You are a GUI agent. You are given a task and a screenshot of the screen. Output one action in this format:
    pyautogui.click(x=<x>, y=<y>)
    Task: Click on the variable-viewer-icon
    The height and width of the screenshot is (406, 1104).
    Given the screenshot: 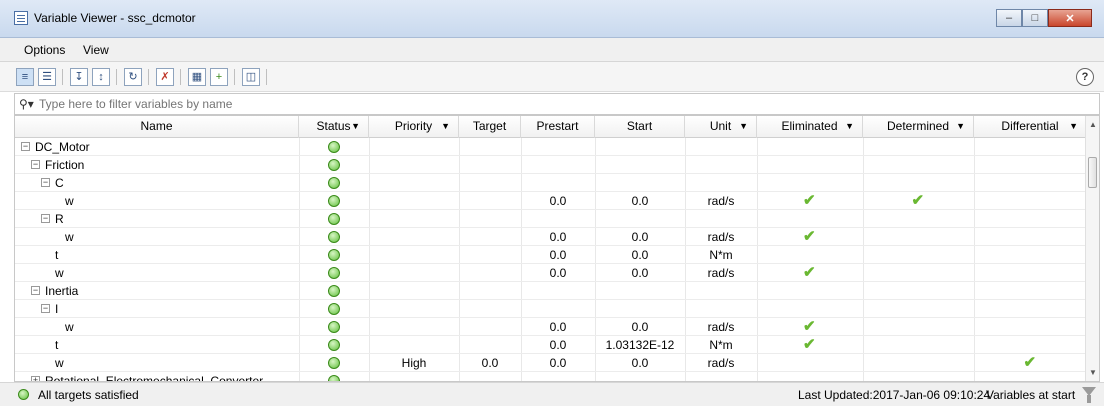 What is the action you would take?
    pyautogui.click(x=21, y=18)
    